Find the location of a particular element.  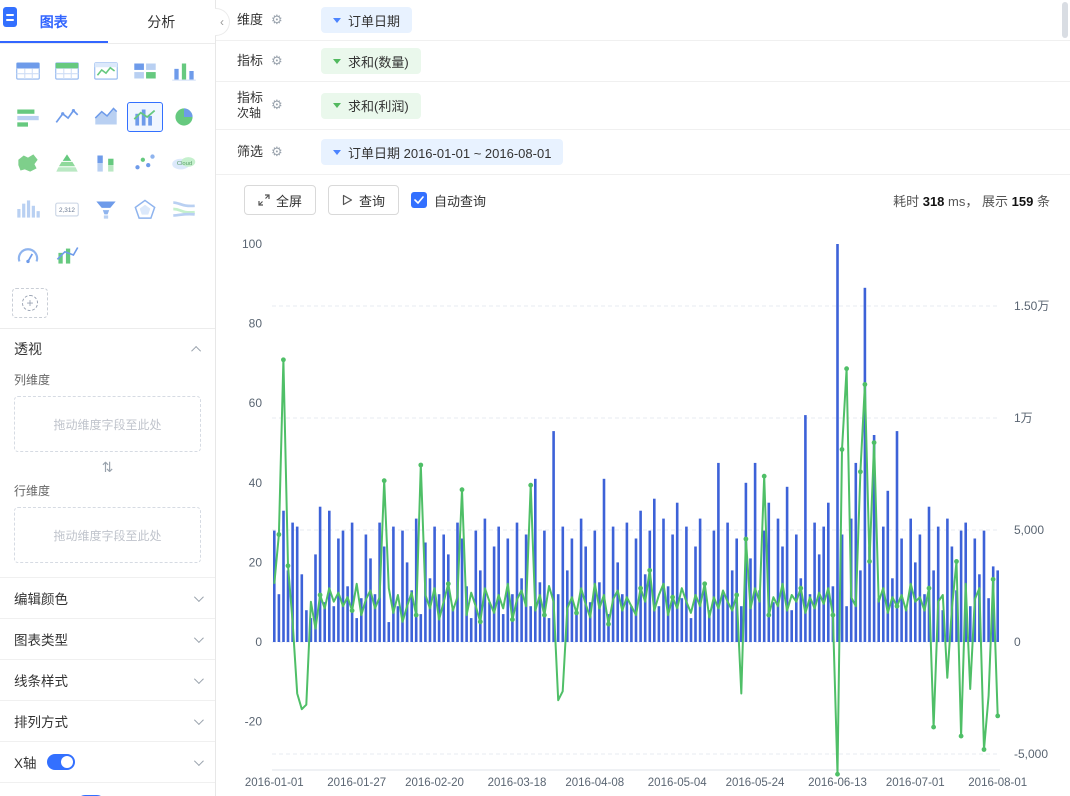

chart-type-word-cloud: Cloud is located at coordinates (184, 163).